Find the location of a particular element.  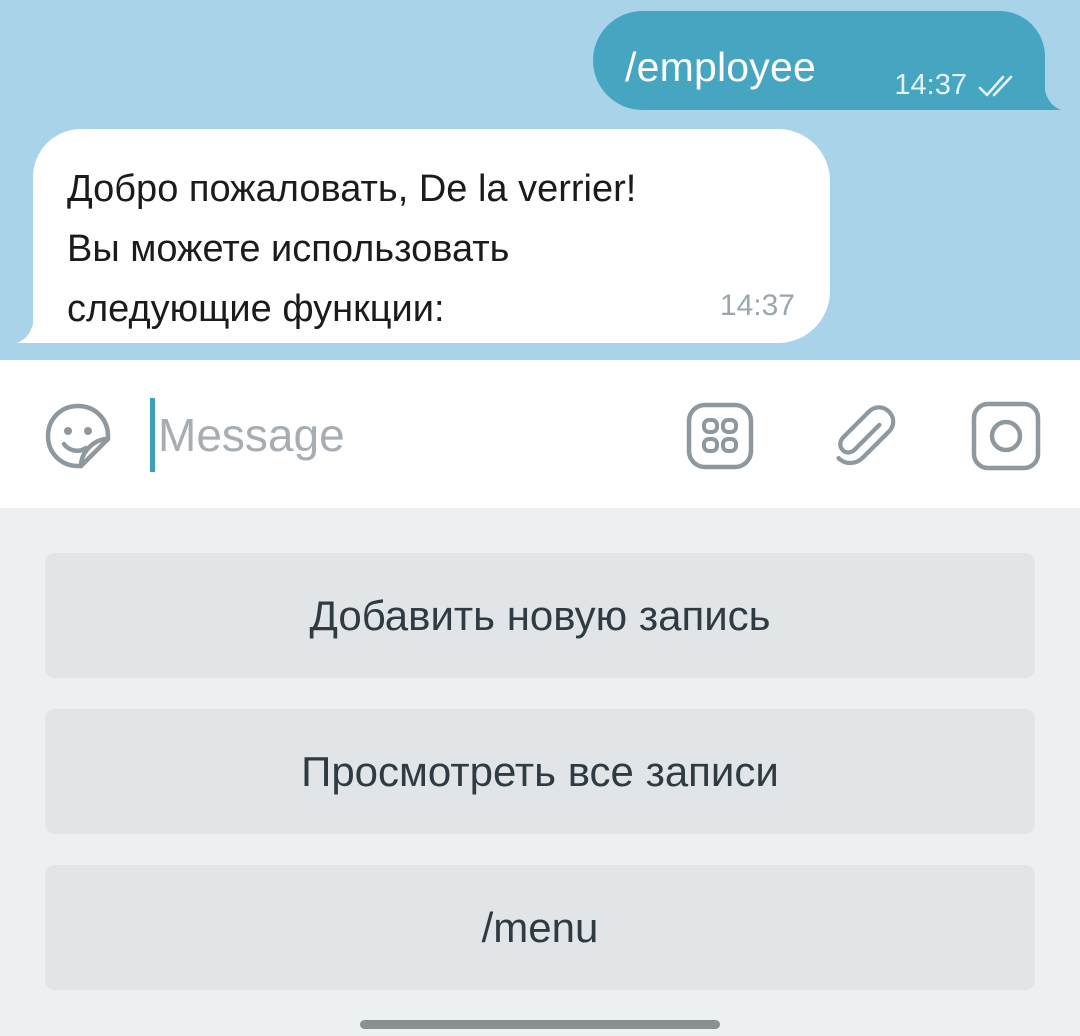

outgoing-message-bubble: /employee 14:37 is located at coordinates (827, 60).